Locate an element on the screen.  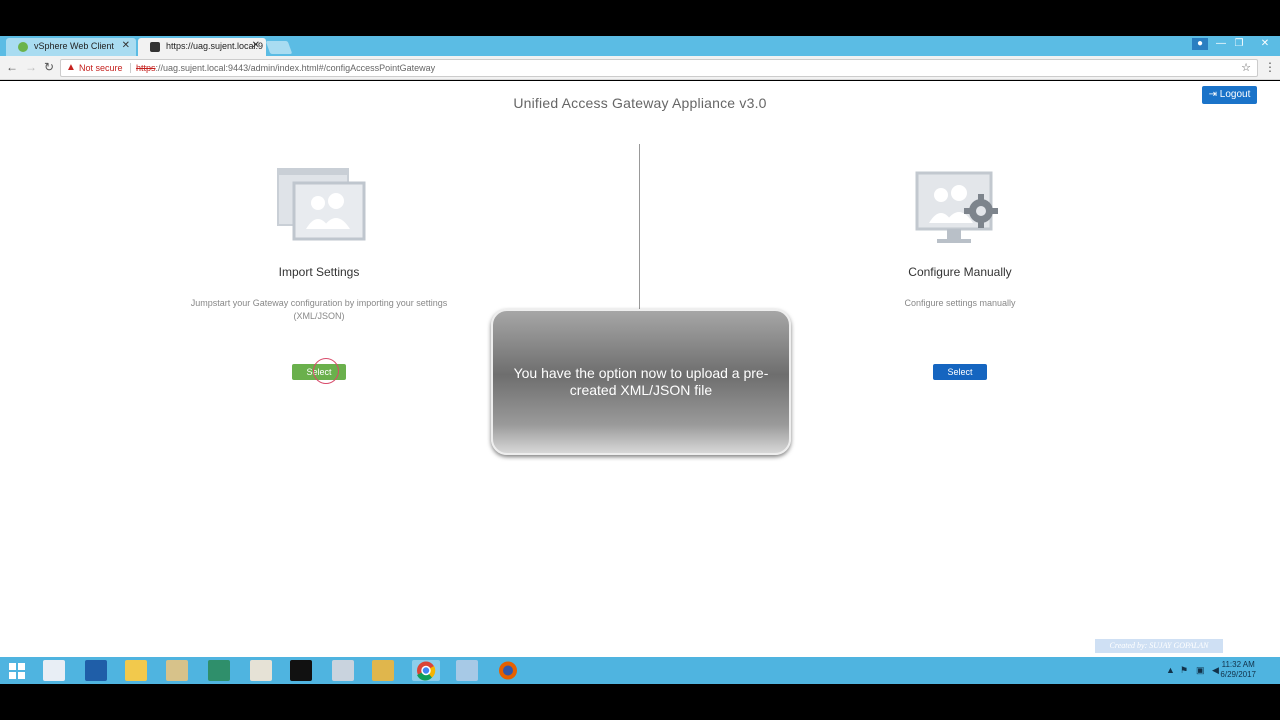
vsphere-client-icon is located at coordinates (467, 670).